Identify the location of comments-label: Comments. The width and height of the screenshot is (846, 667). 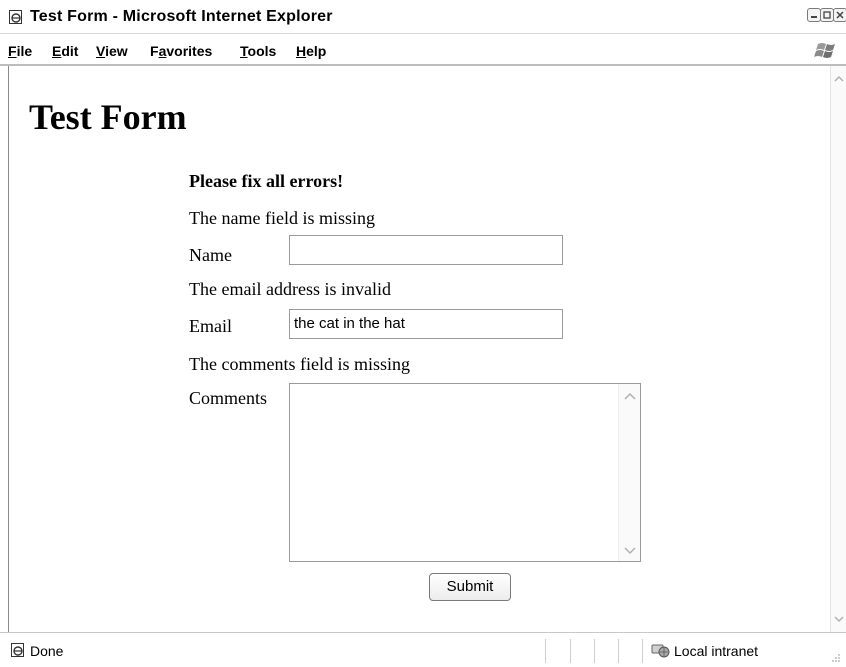
(228, 398).